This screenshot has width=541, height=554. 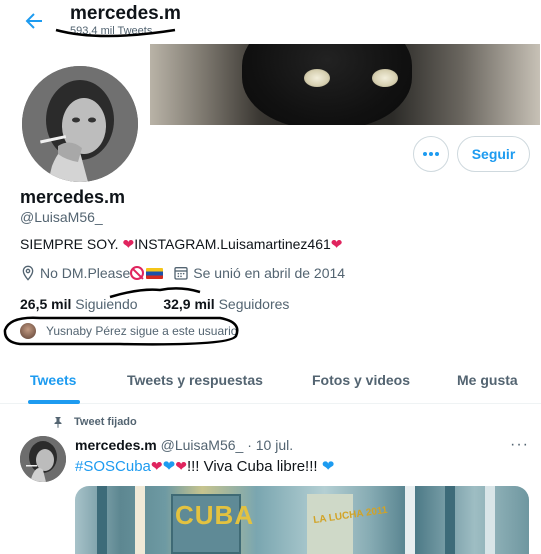 I want to click on followers-label: Seguidores, so click(x=252, y=304).